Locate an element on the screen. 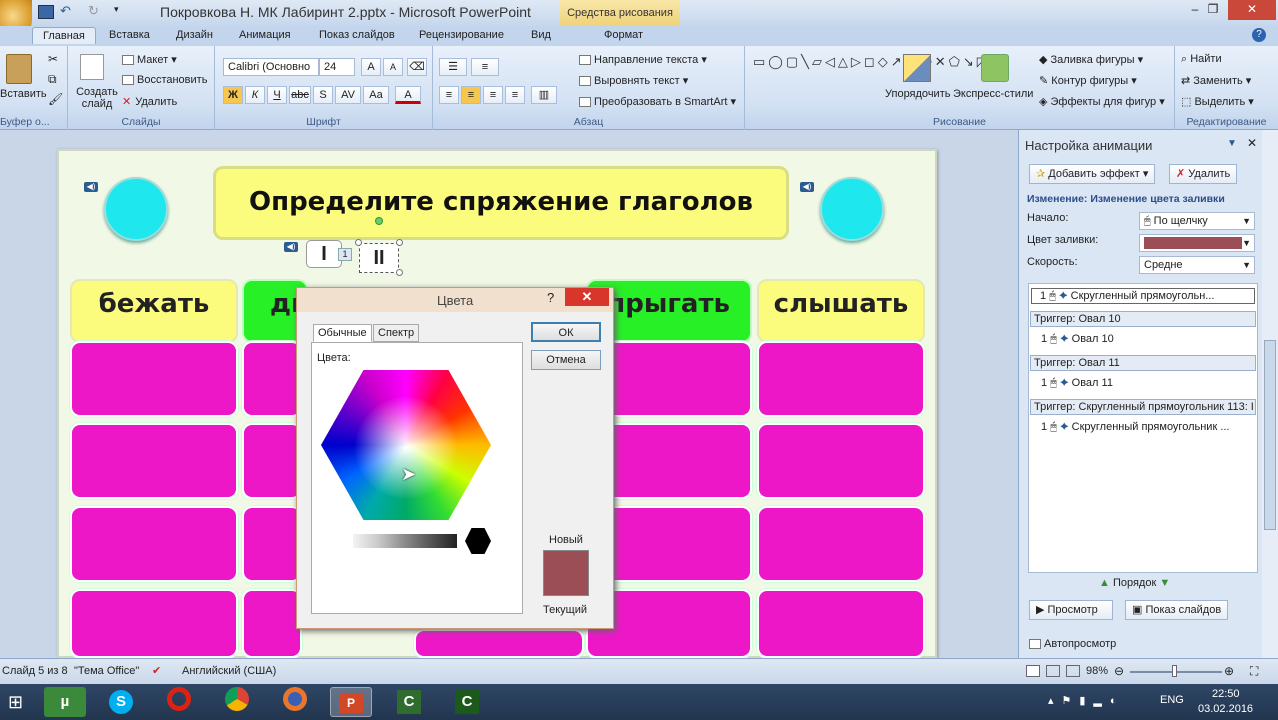  firefox-icon is located at coordinates (295, 702).